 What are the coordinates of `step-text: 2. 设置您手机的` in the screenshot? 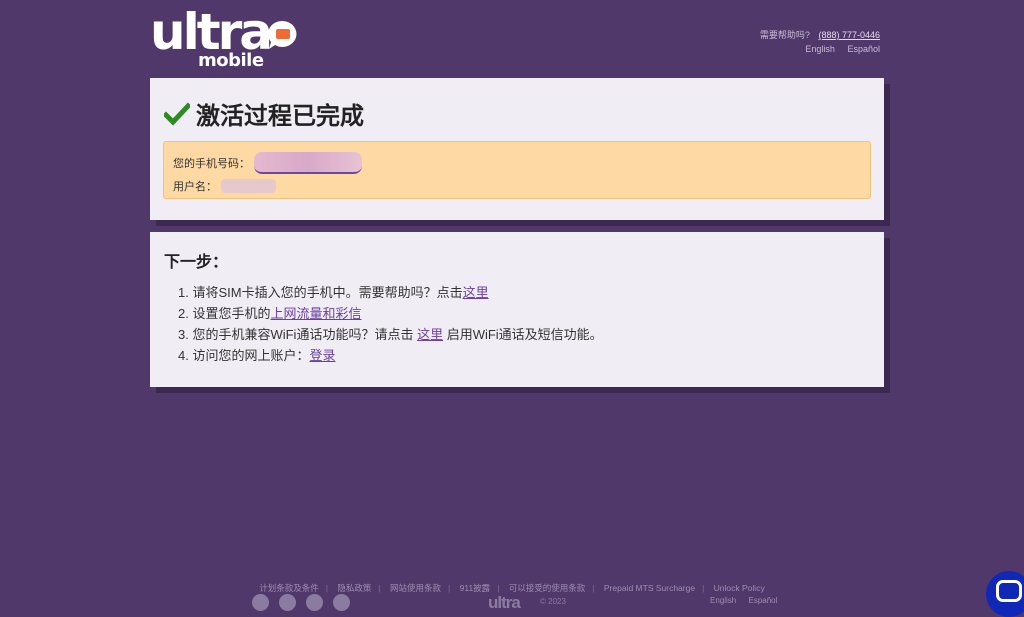 It's located at (224, 313).